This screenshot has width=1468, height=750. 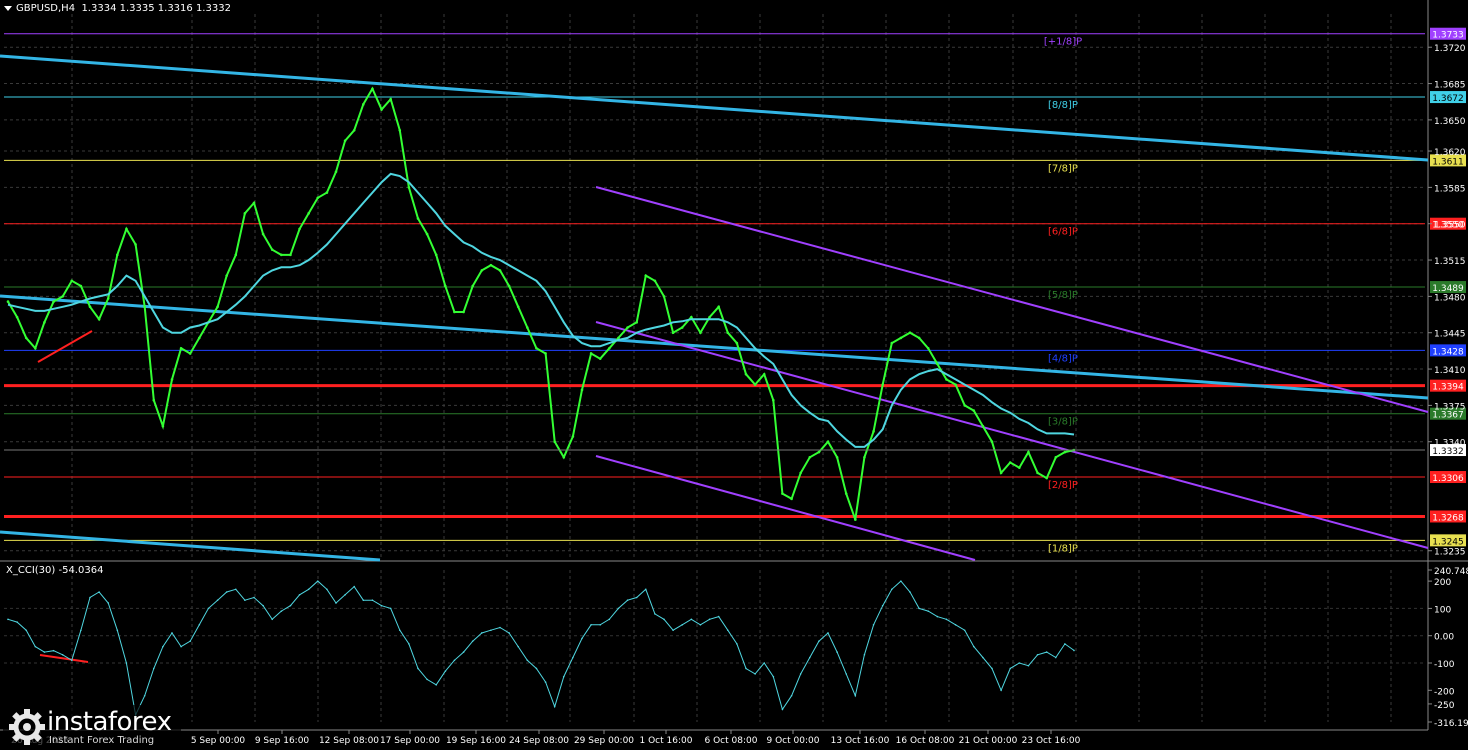 What do you see at coordinates (1448, 162) in the screenshot?
I see `murrey-price-tag-text: 1.3611` at bounding box center [1448, 162].